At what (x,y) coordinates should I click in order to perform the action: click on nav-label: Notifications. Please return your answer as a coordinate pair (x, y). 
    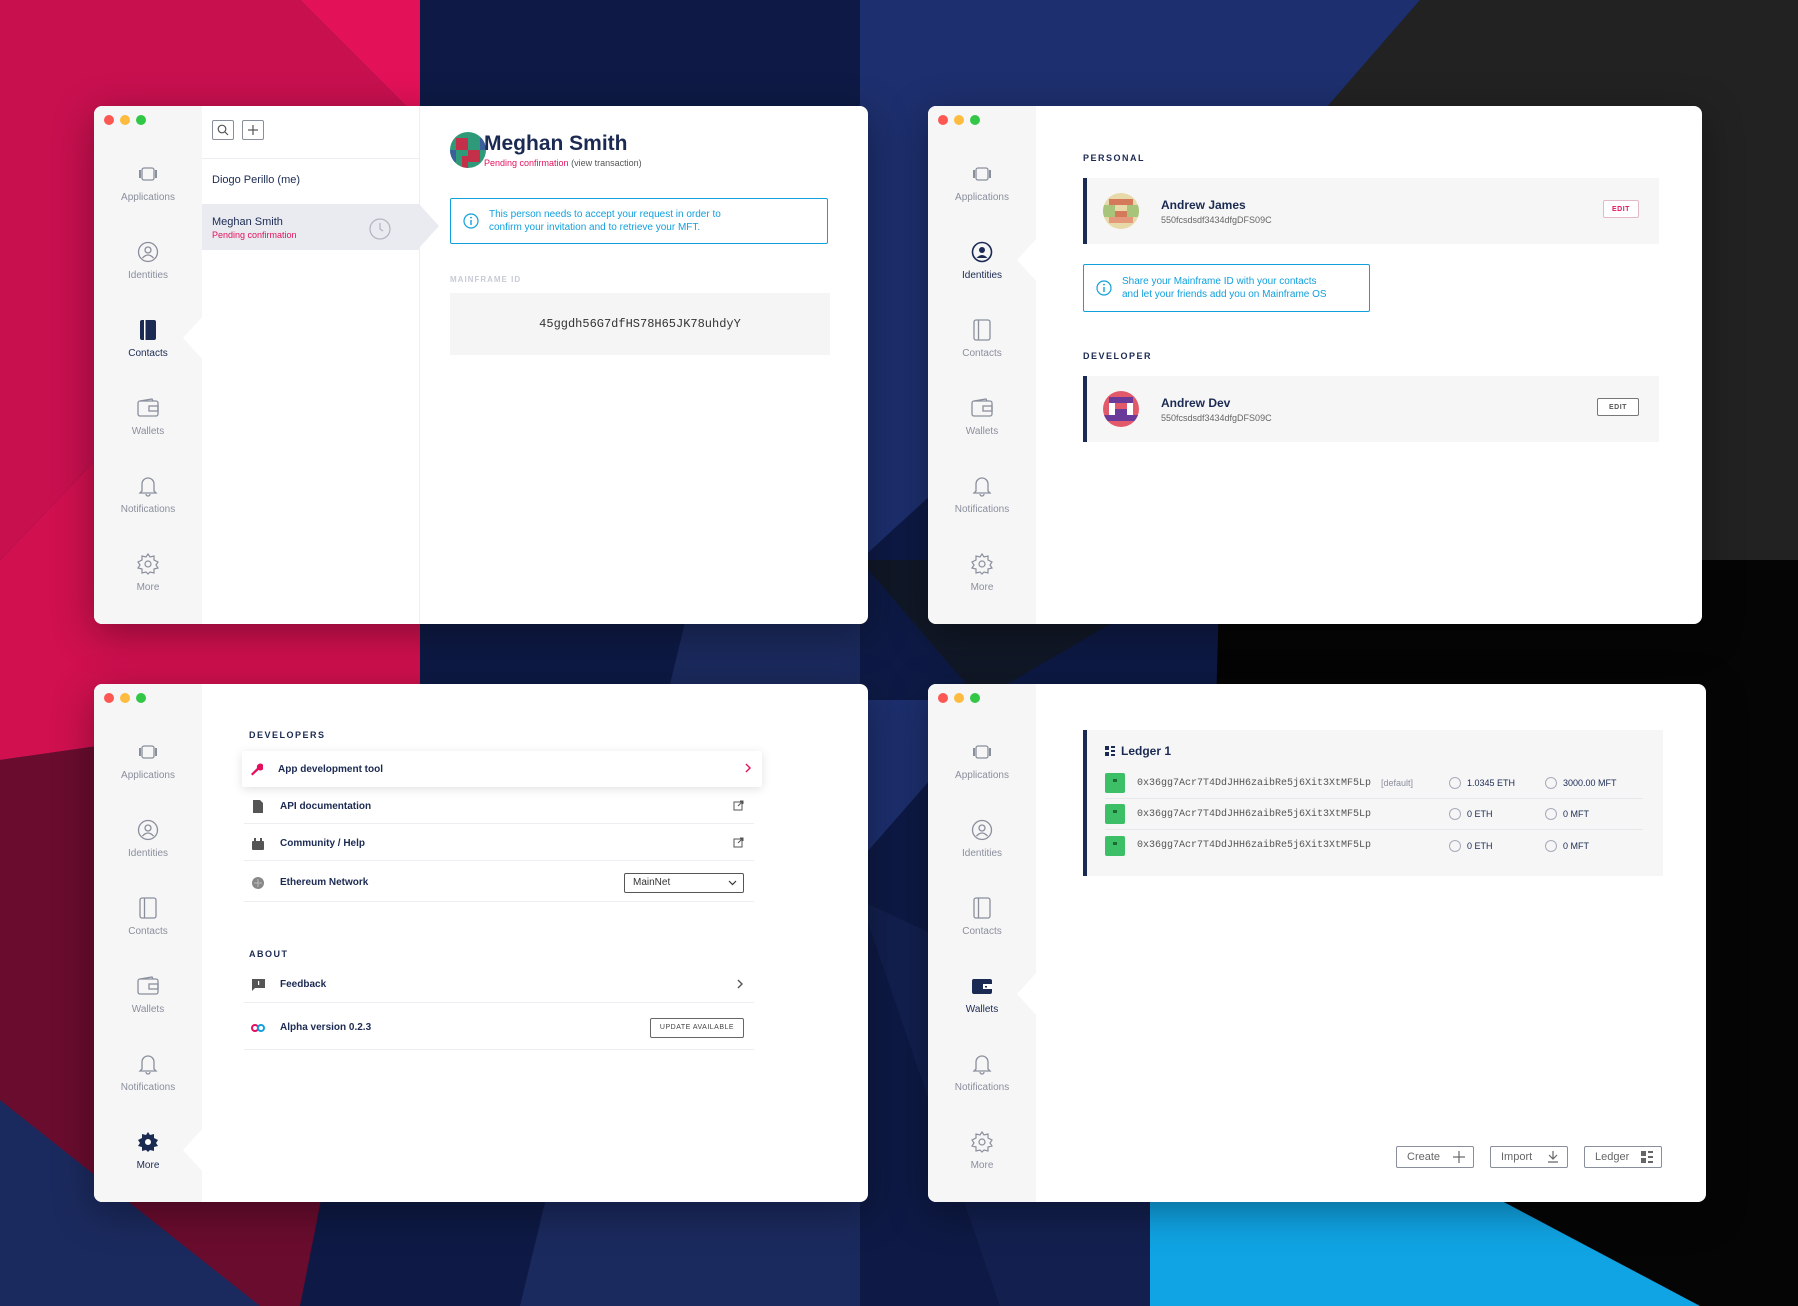
    Looking at the image, I should click on (982, 1087).